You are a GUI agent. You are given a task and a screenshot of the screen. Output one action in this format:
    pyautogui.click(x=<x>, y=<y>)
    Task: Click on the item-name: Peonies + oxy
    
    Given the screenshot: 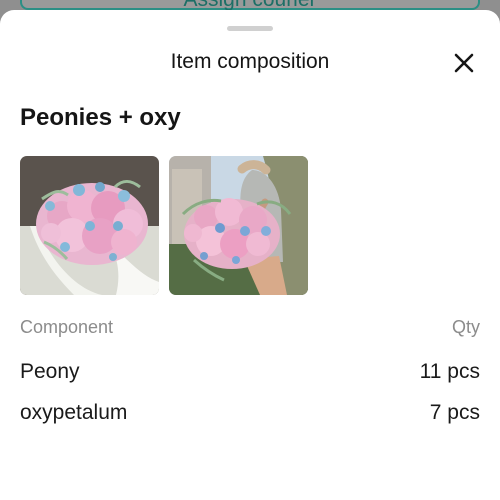 What is the action you would take?
    pyautogui.click(x=100, y=117)
    